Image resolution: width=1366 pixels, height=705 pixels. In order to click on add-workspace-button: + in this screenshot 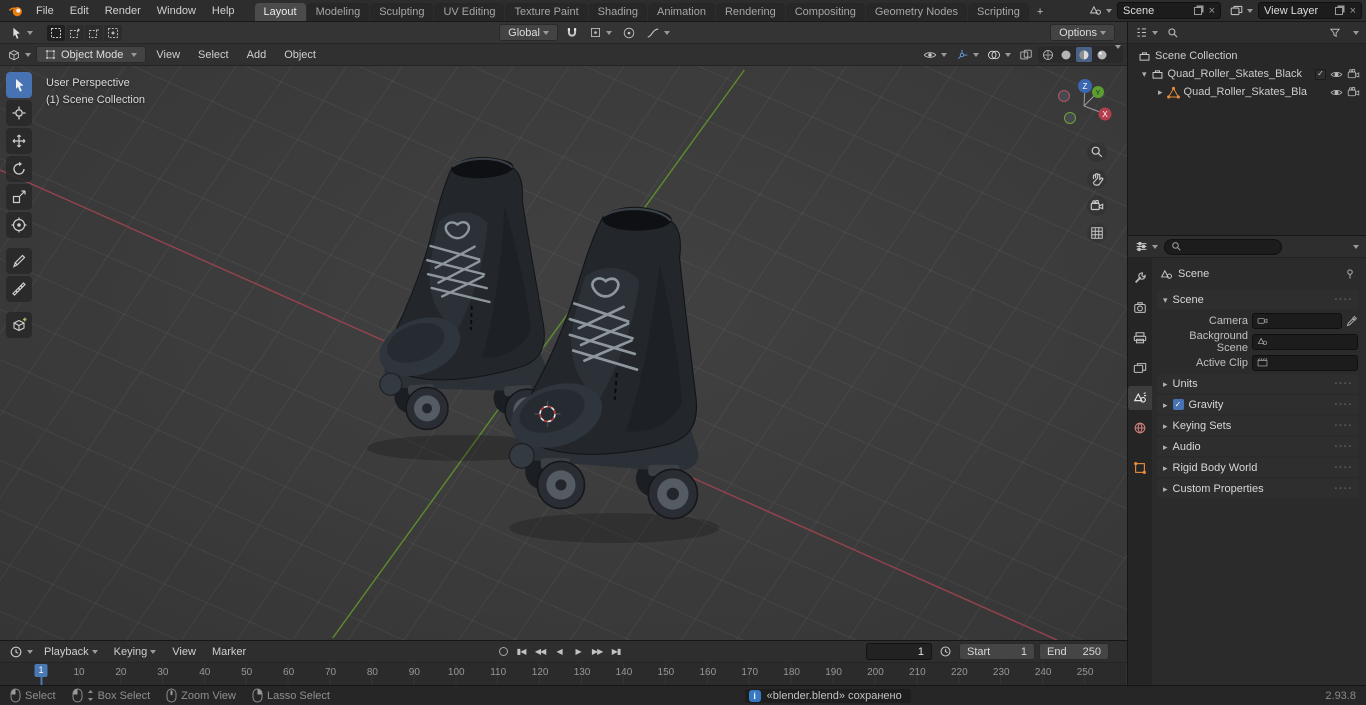, I will do `click(1040, 12)`.